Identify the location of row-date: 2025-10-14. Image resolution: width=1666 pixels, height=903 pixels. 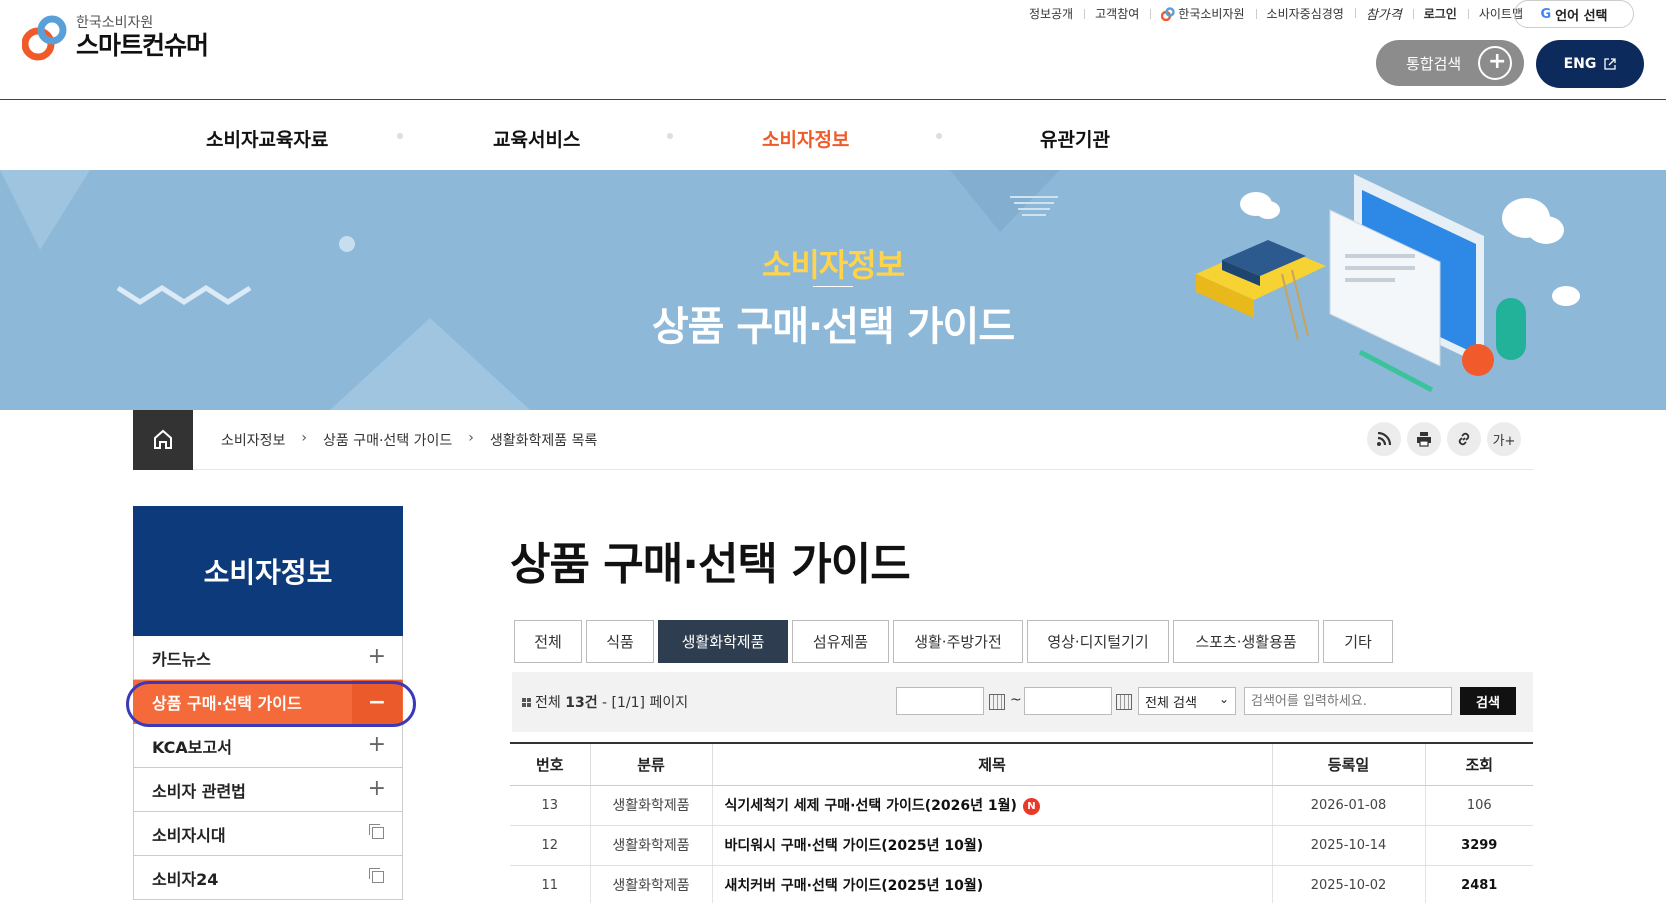
(1348, 845).